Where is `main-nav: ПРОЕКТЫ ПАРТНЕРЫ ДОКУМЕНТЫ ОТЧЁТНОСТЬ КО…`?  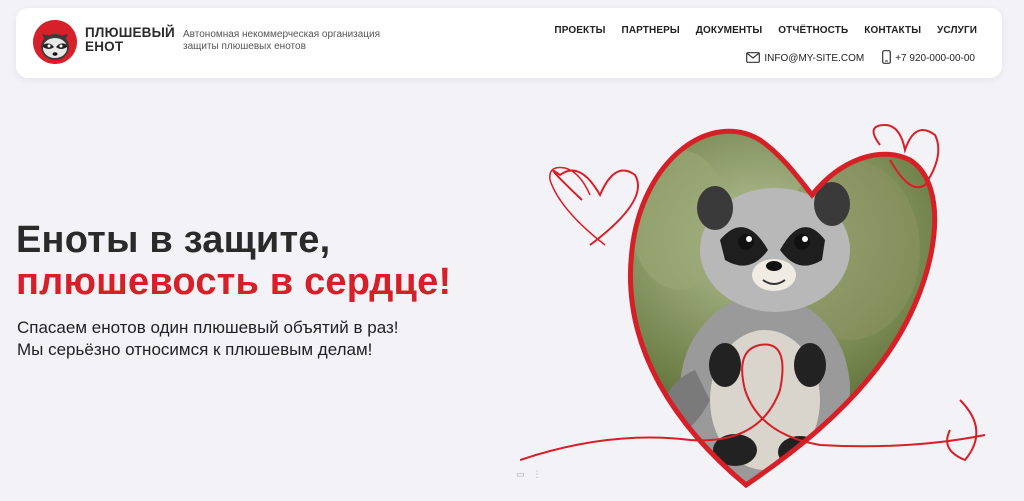 main-nav: ПРОЕКТЫ ПАРТНЕРЫ ДОКУМЕНТЫ ОТЧЁТНОСТЬ КО… is located at coordinates (765, 30).